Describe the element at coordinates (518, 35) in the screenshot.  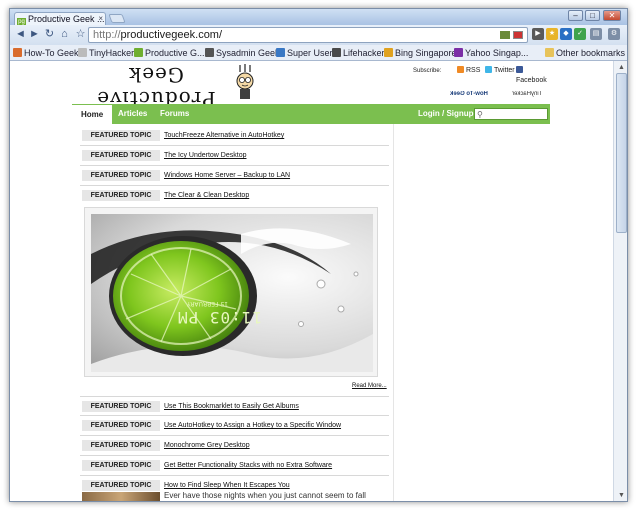
I see `flag-icon` at that location.